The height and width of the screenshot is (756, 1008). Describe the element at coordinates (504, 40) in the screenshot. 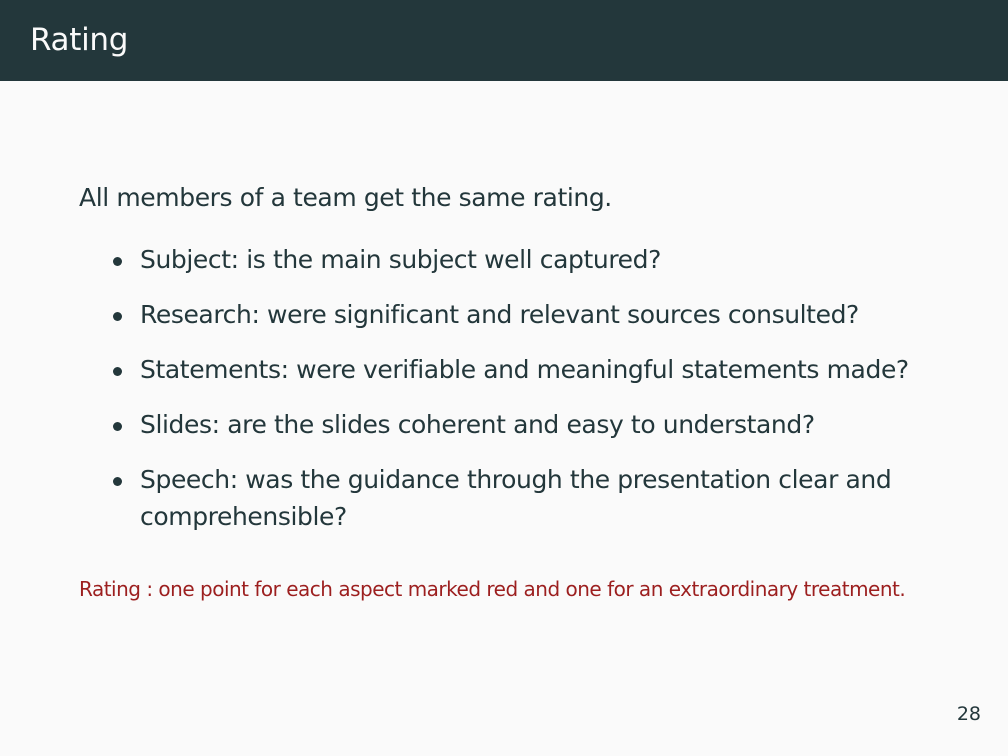

I see `slide-title-bar: Rating` at that location.